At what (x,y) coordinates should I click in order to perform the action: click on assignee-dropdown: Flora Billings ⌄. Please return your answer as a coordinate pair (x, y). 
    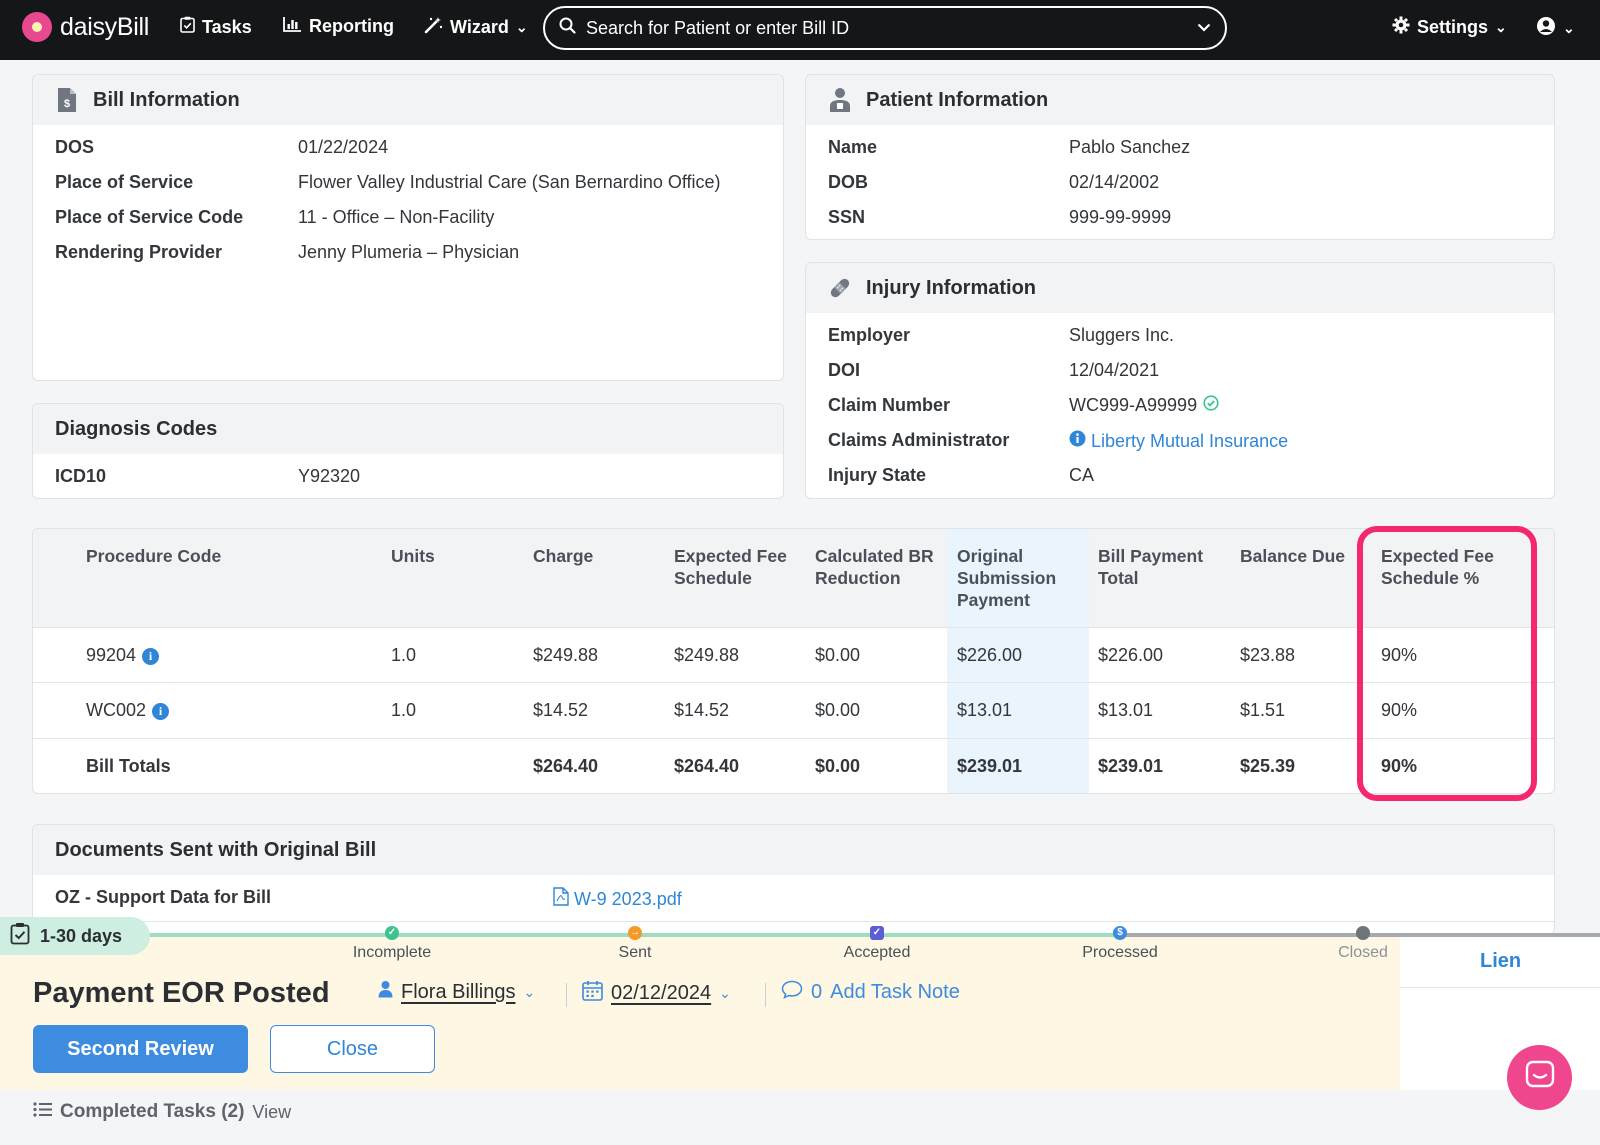
    Looking at the image, I should click on (456, 992).